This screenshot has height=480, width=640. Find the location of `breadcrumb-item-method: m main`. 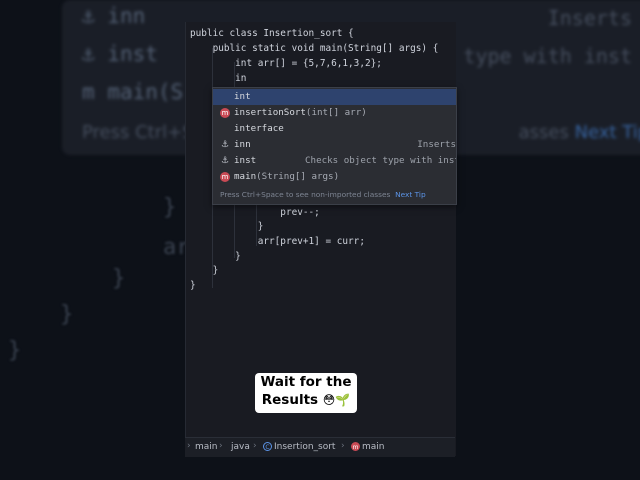

breadcrumb-item-method: m main is located at coordinates (368, 447).